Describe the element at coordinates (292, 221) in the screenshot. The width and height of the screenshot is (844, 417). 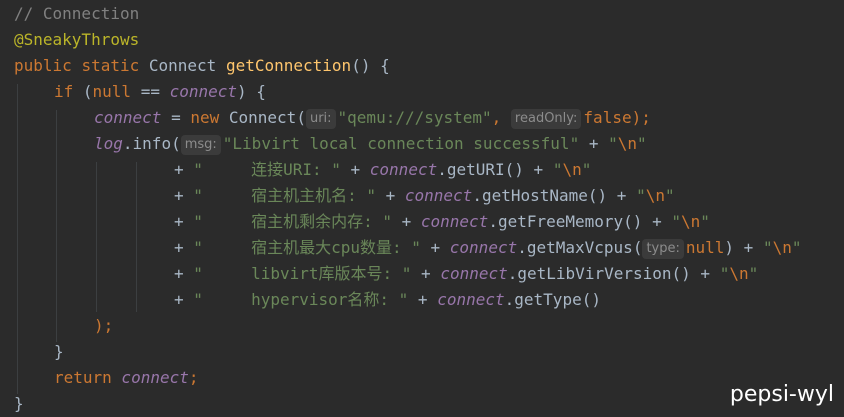
I see `string-label: " 宿主机剩余内存: "` at that location.